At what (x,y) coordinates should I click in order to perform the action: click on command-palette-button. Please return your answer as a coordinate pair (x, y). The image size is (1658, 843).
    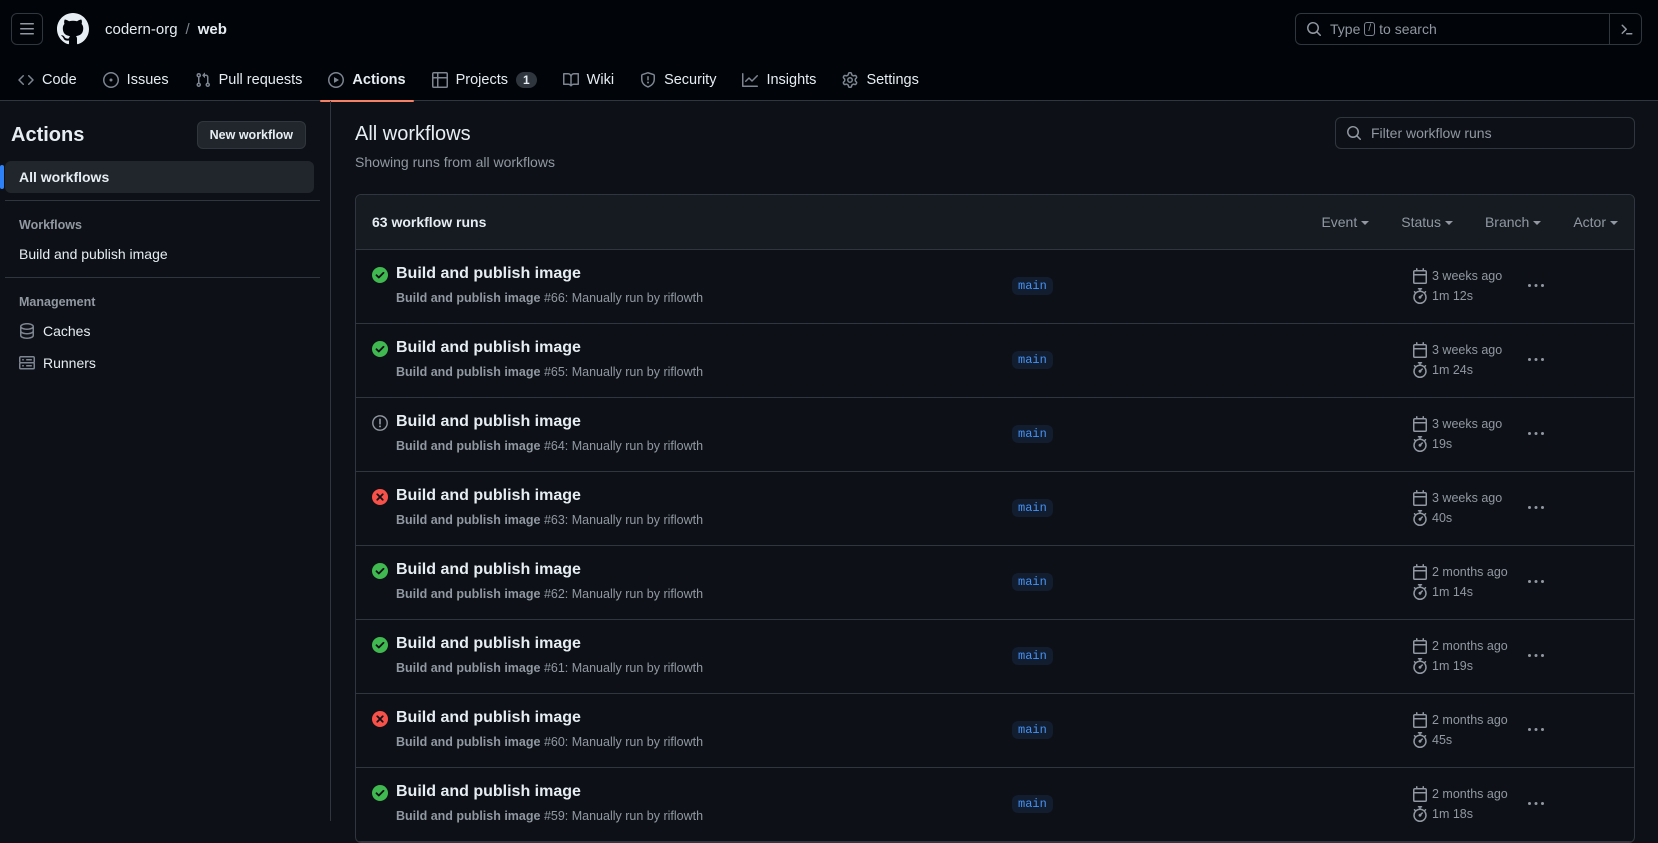
    Looking at the image, I should click on (1625, 29).